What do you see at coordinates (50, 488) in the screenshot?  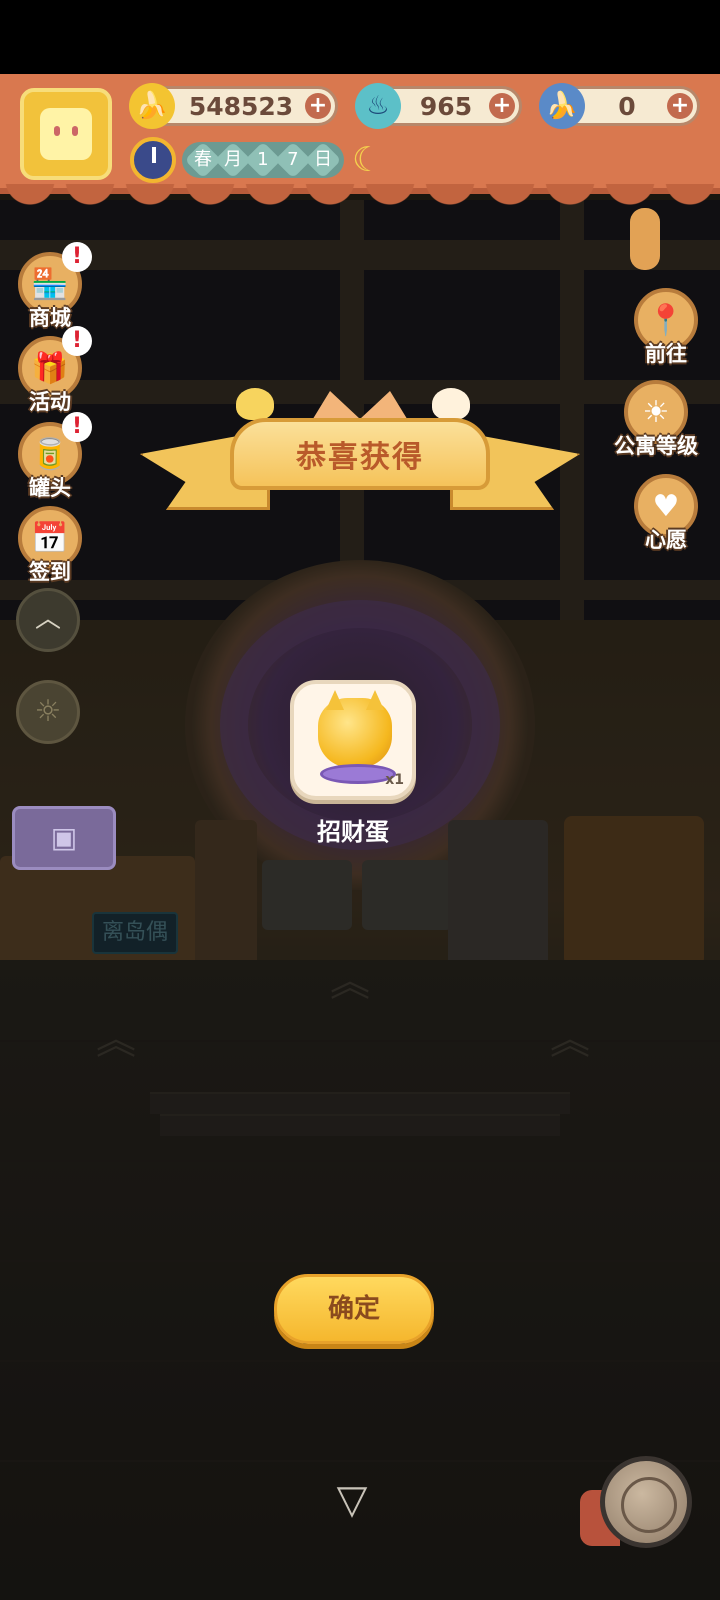 I see `cans-label: 罐头` at bounding box center [50, 488].